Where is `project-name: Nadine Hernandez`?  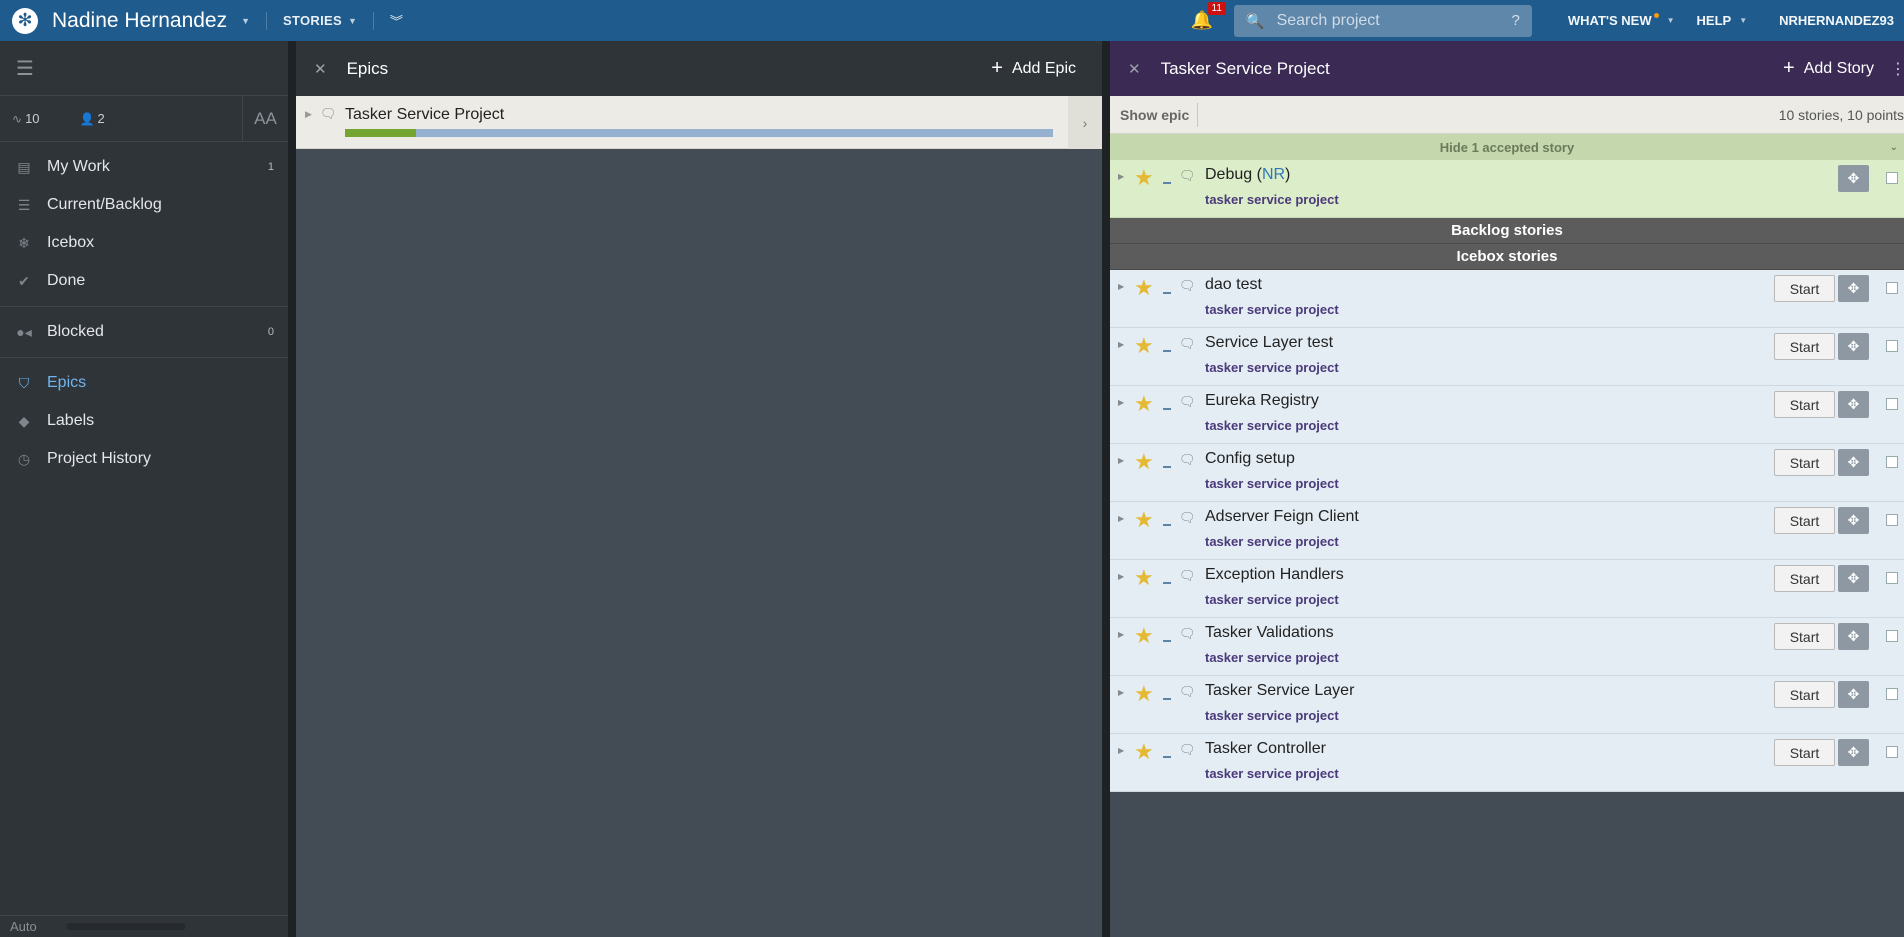
project-name: Nadine Hernandez is located at coordinates (139, 21).